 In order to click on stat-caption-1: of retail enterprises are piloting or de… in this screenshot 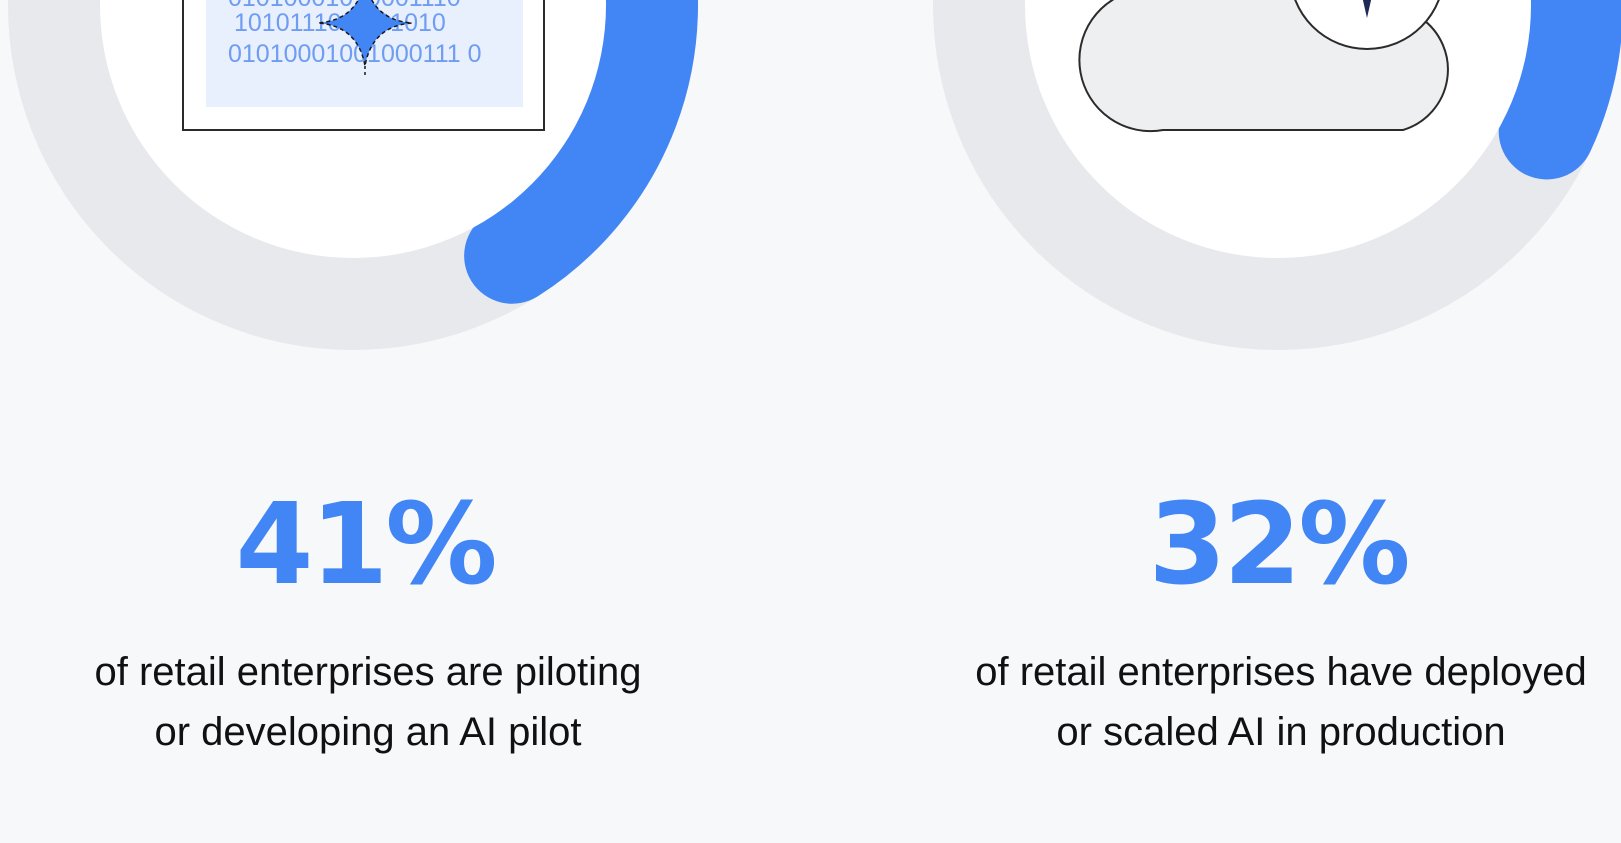, I will do `click(368, 702)`.